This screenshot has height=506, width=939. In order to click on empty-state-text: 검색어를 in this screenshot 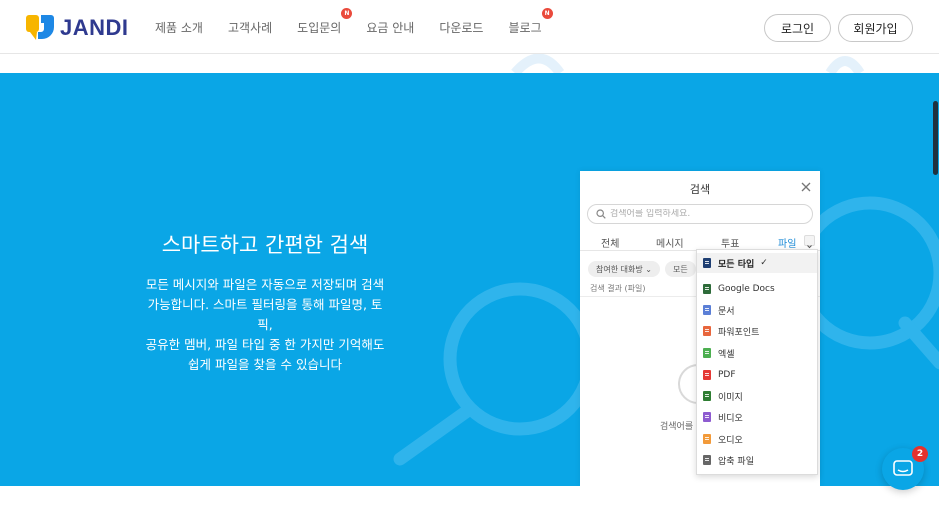, I will do `click(677, 427)`.